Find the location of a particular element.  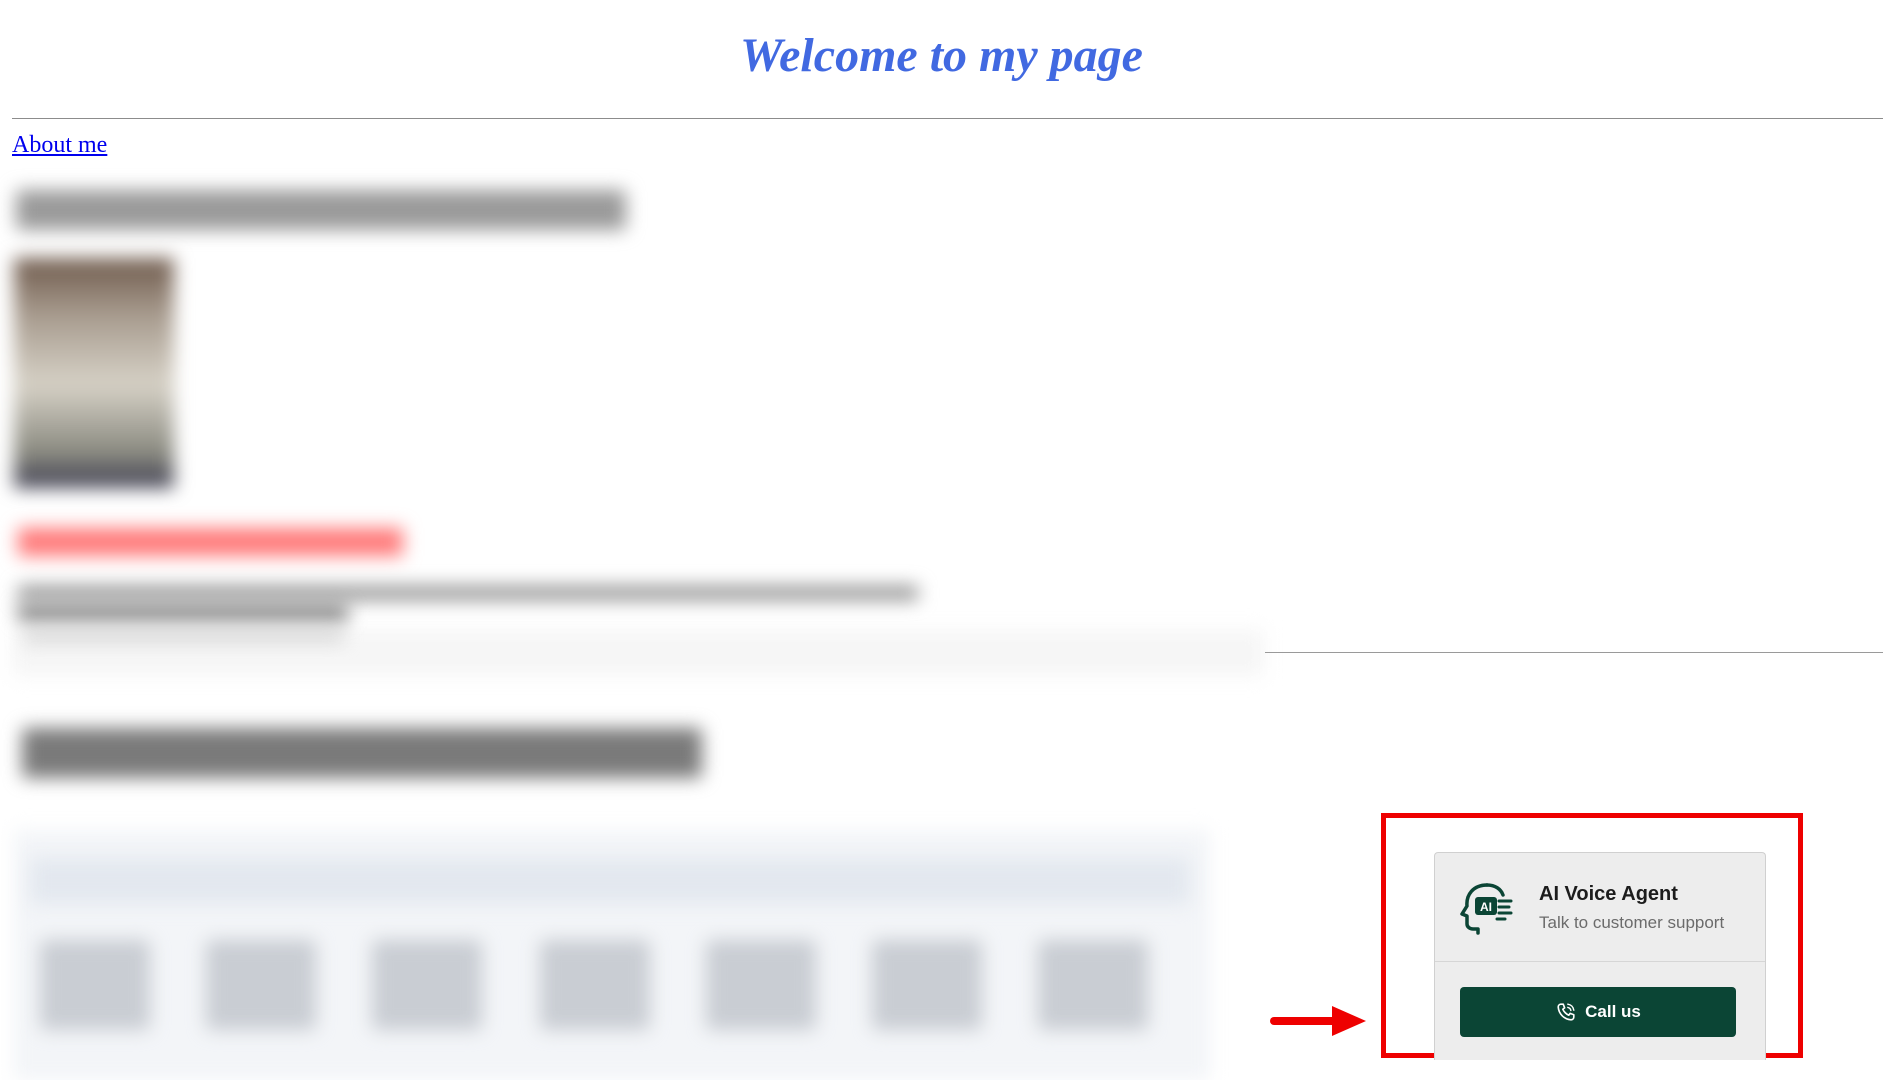

ai-head-icon: AI is located at coordinates (1486, 909).